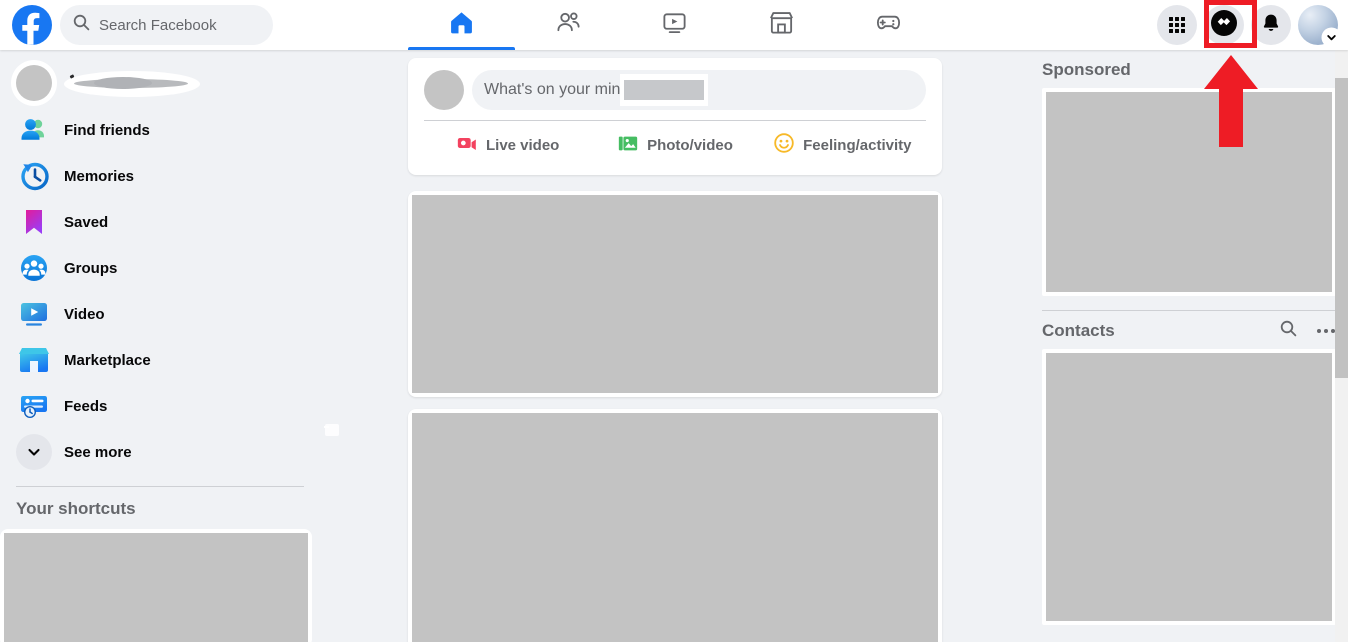  I want to click on composer-feeling-activity-button: Feeling/activity, so click(842, 145).